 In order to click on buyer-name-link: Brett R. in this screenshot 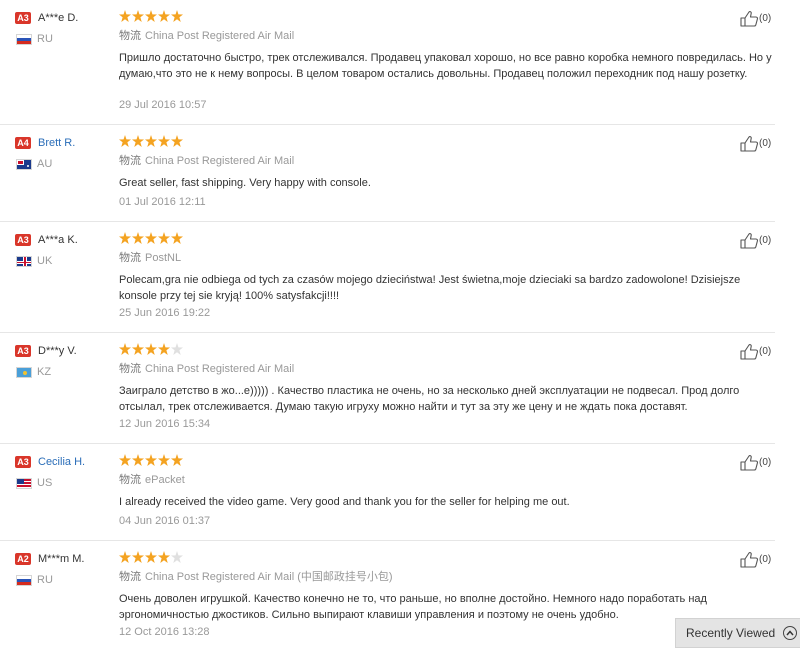, I will do `click(56, 143)`.